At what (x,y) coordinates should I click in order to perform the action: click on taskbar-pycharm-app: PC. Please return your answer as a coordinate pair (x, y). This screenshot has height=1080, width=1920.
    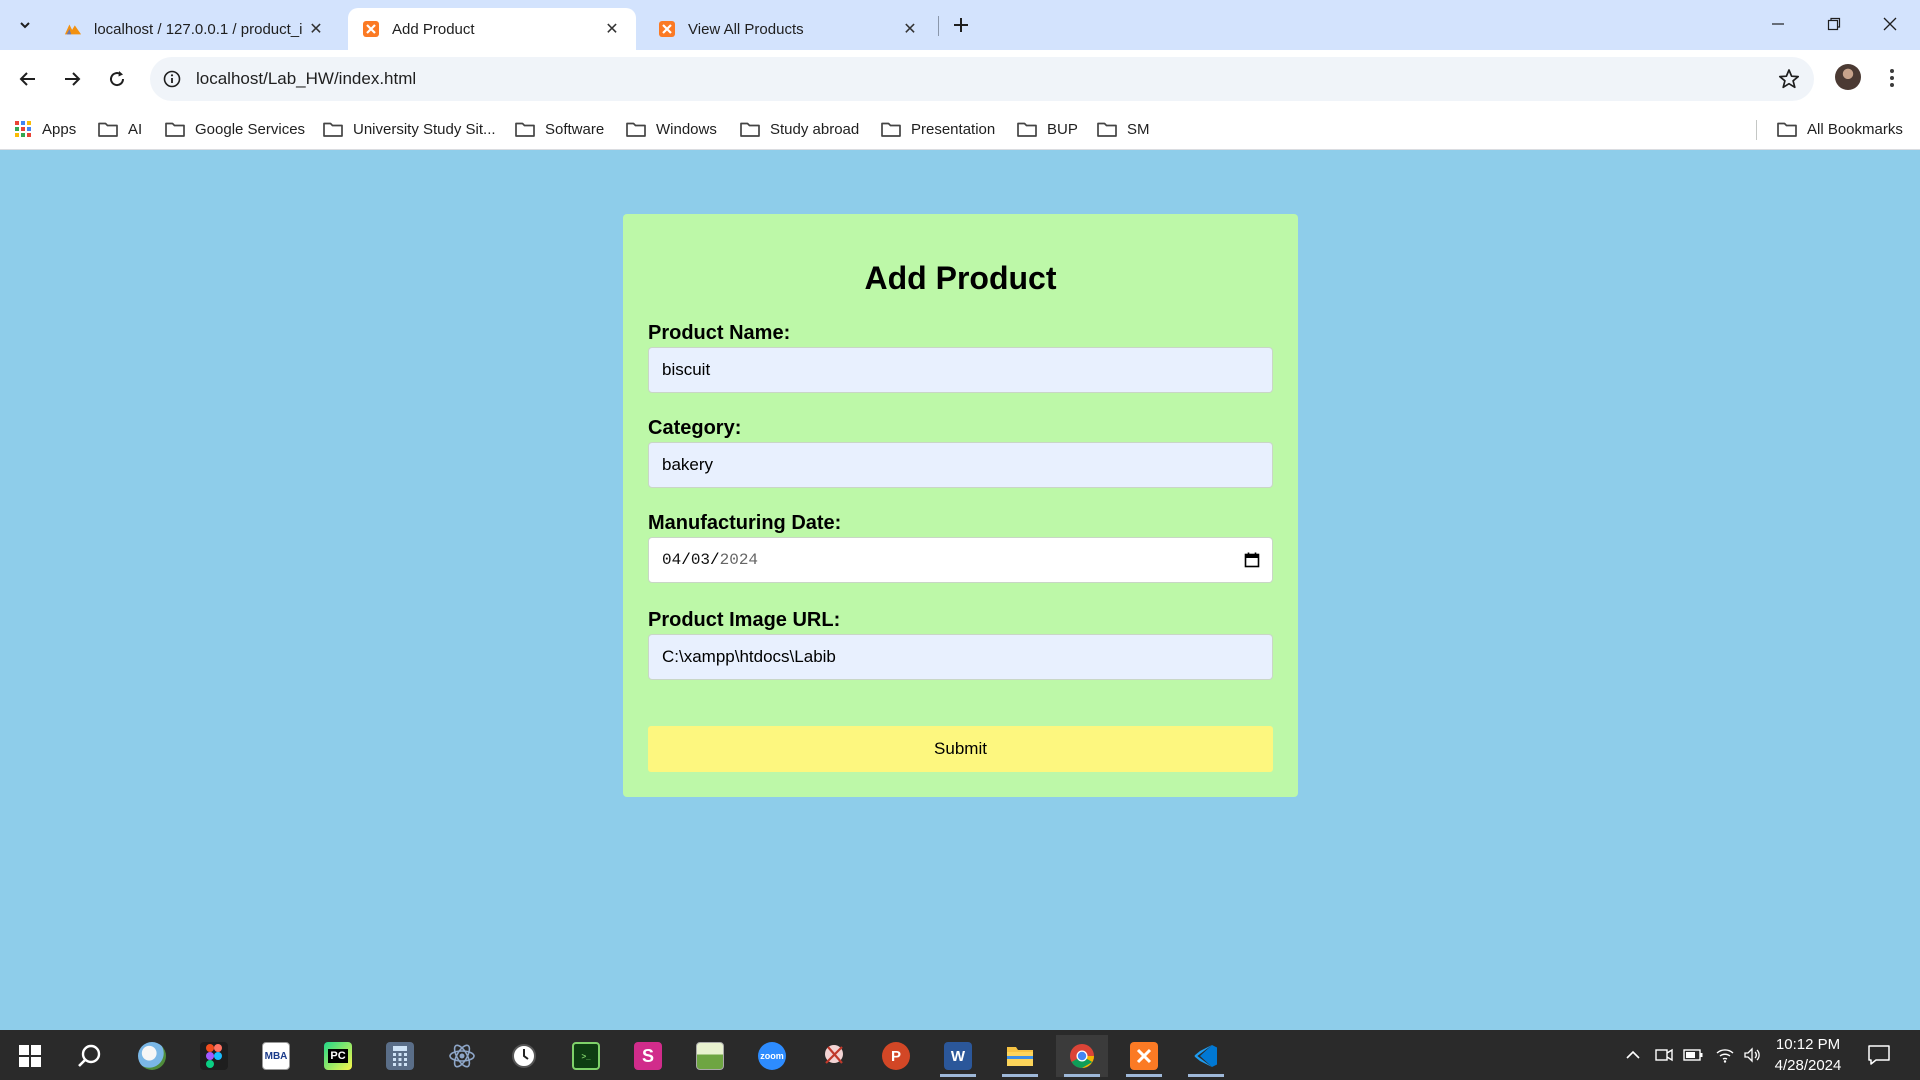
    Looking at the image, I should click on (338, 1056).